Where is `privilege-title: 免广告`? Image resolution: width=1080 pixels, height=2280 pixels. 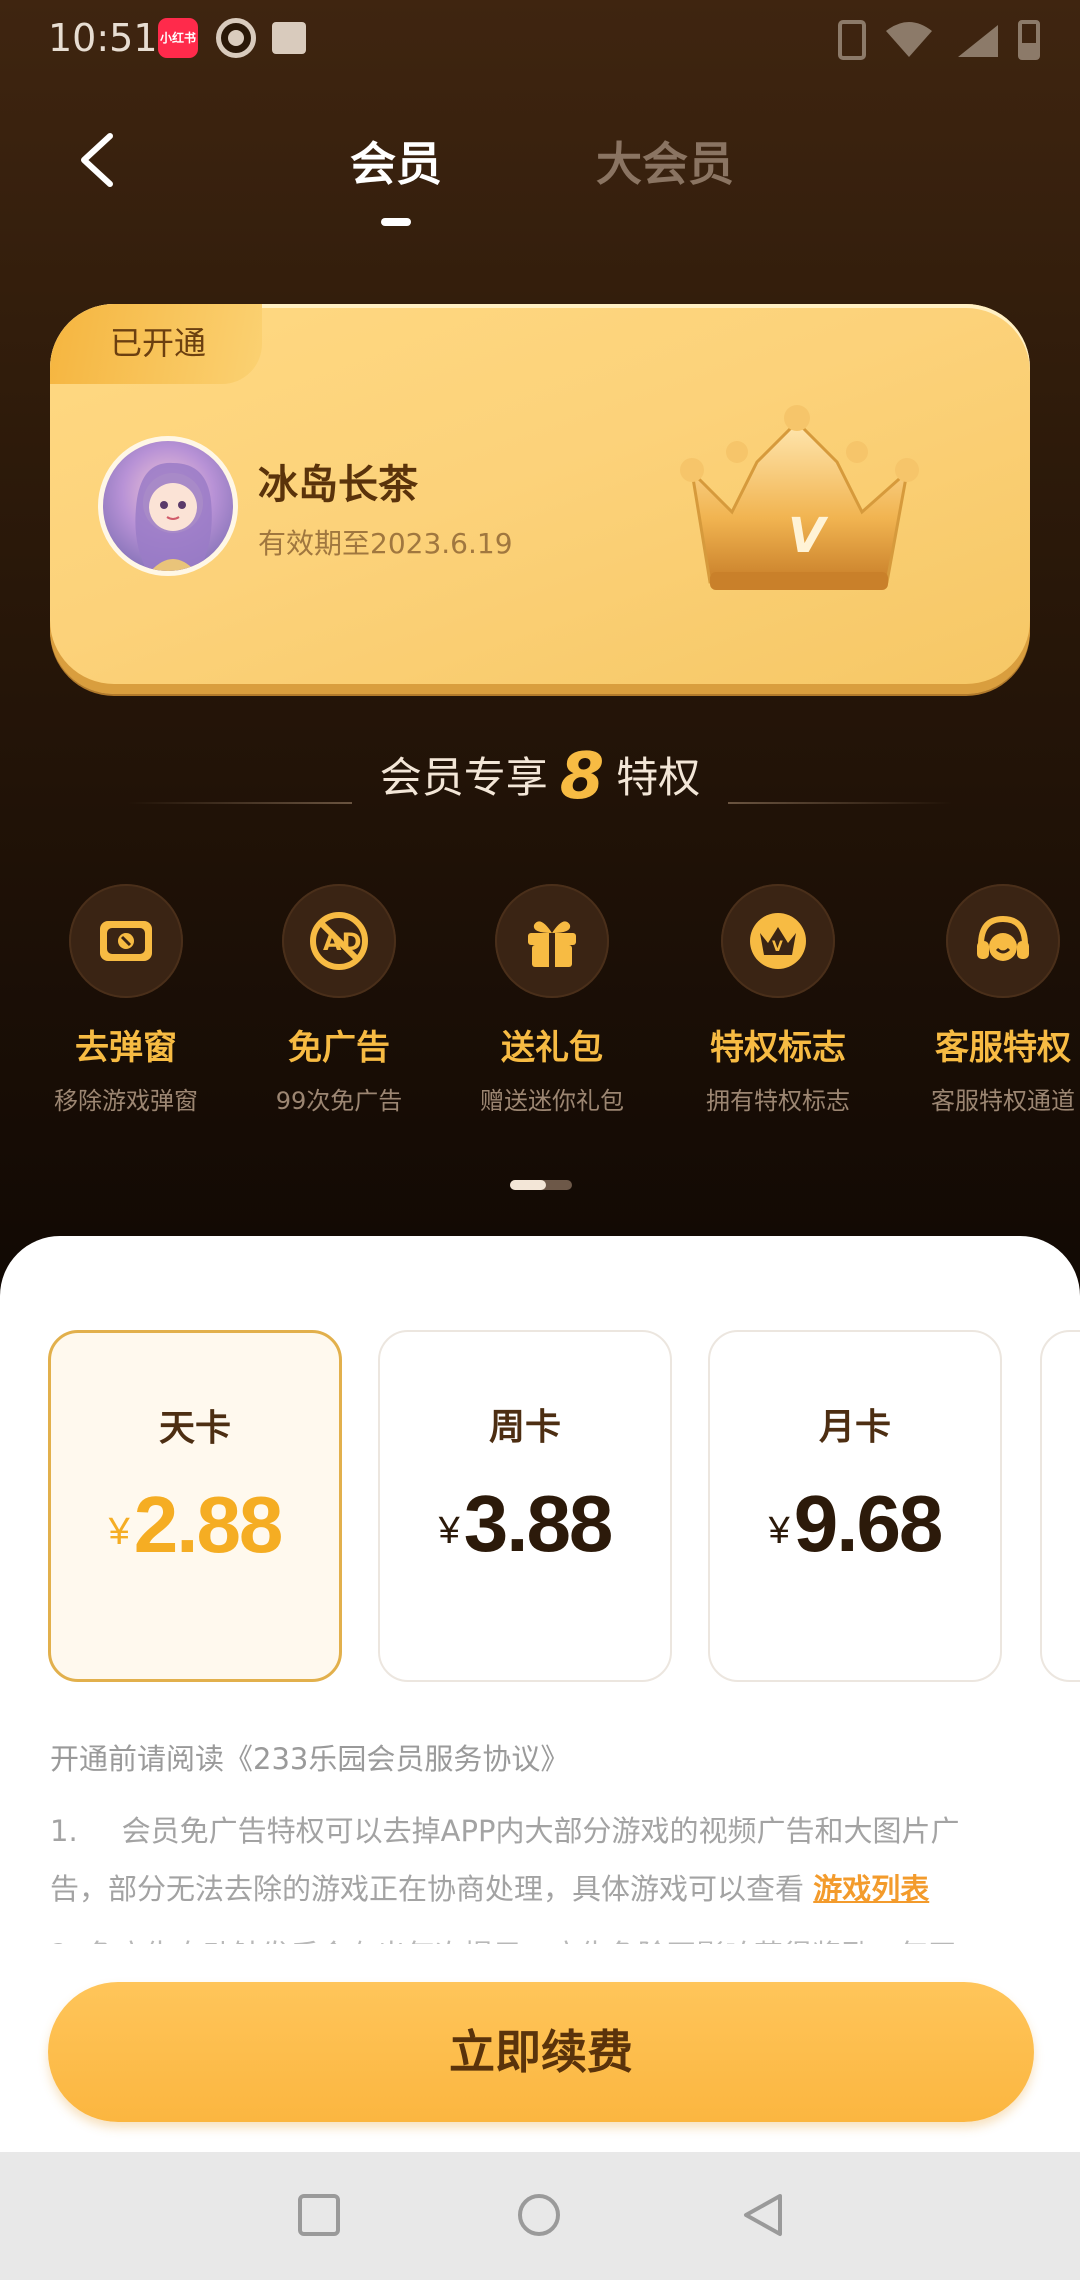 privilege-title: 免广告 is located at coordinates (339, 1048).